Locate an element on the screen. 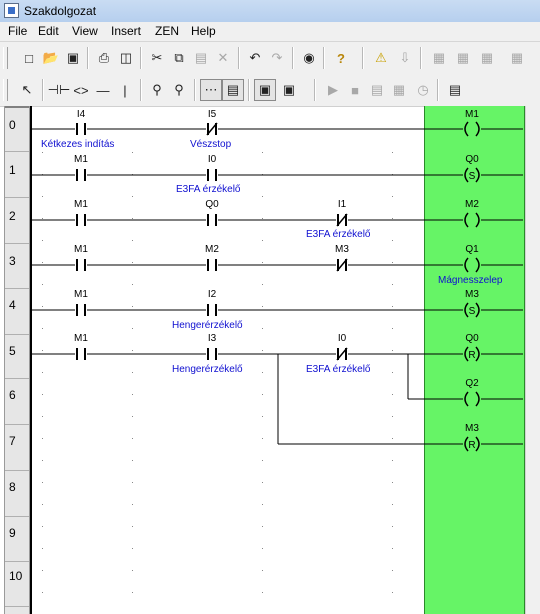  coil-label: Q2 is located at coordinates (472, 383).